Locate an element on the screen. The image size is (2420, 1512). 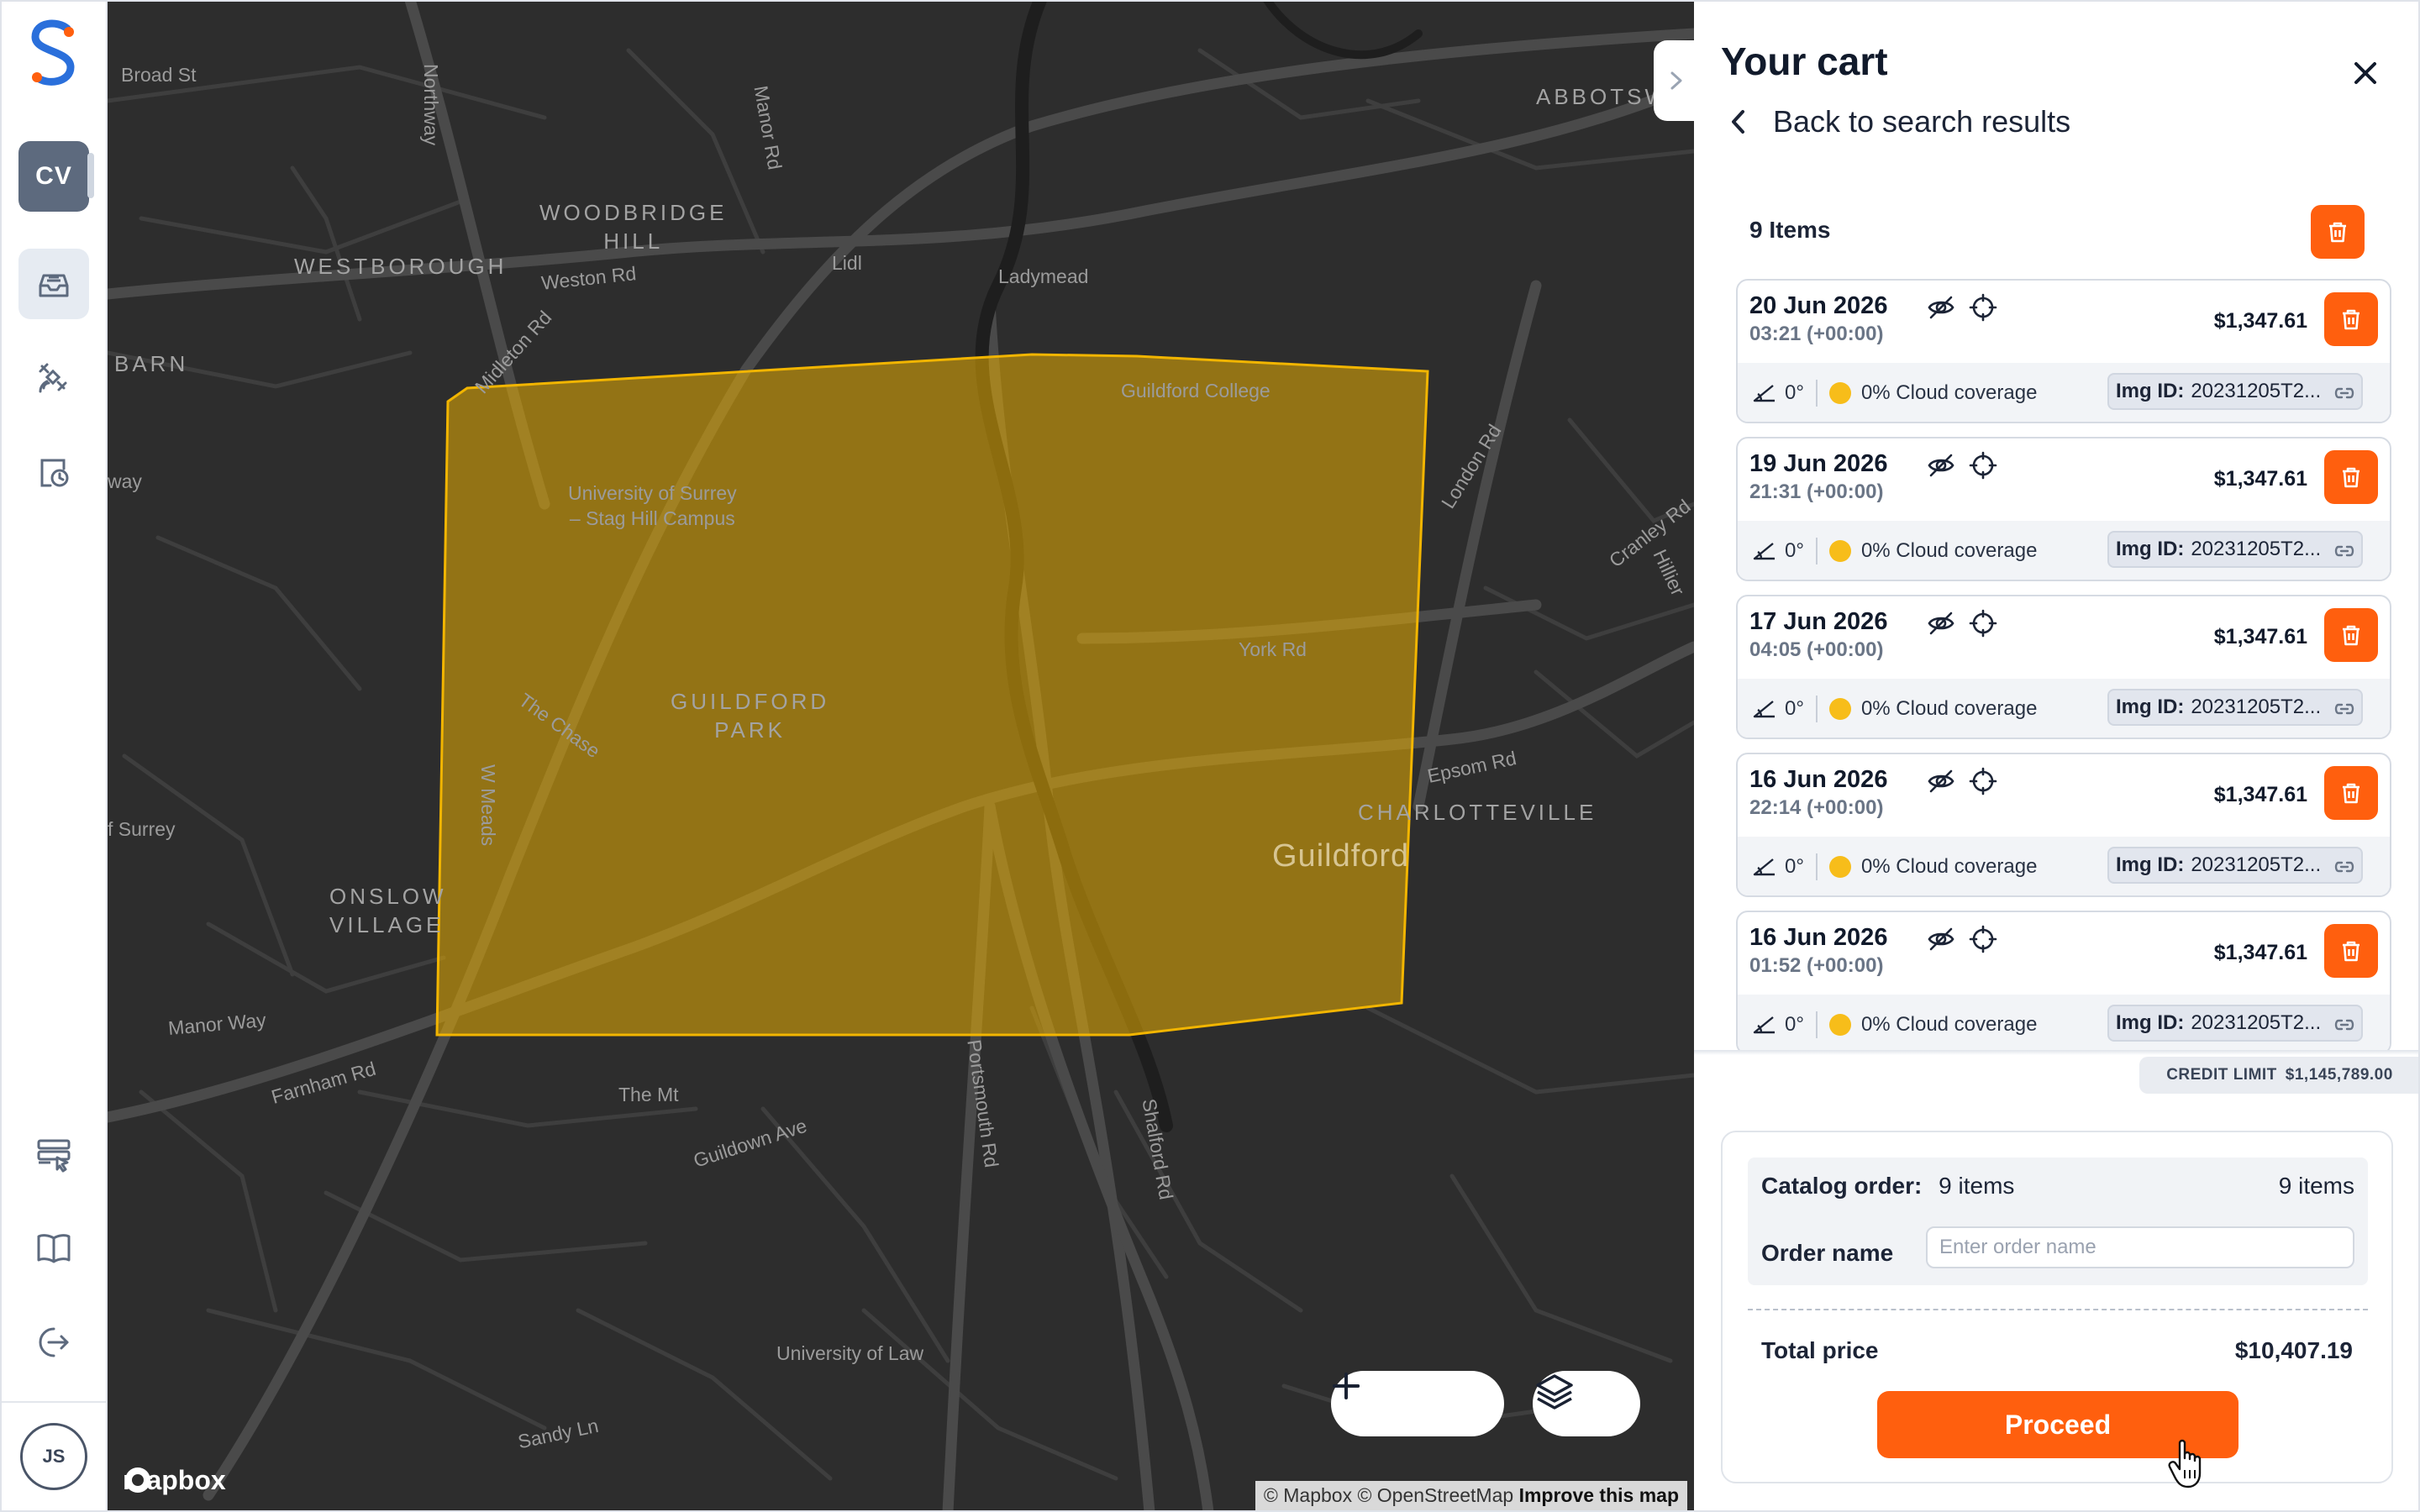
zoom-out-button is located at coordinates (1370, 1403).